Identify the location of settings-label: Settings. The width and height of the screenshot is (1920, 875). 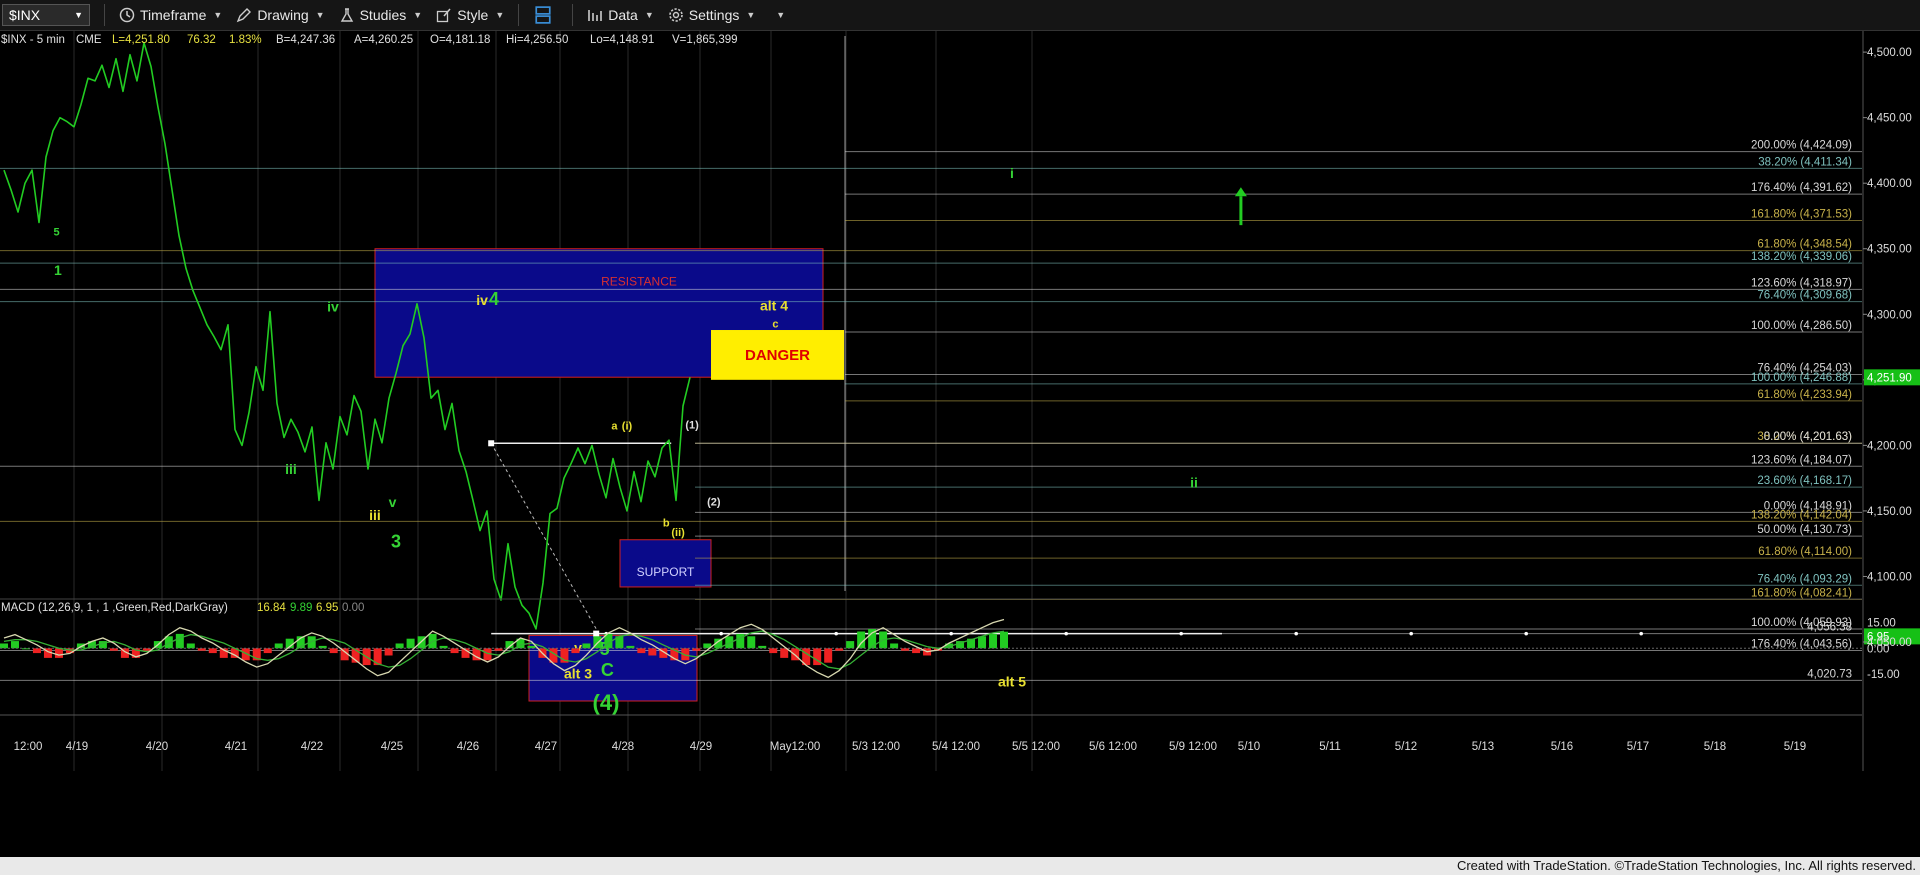
(714, 15).